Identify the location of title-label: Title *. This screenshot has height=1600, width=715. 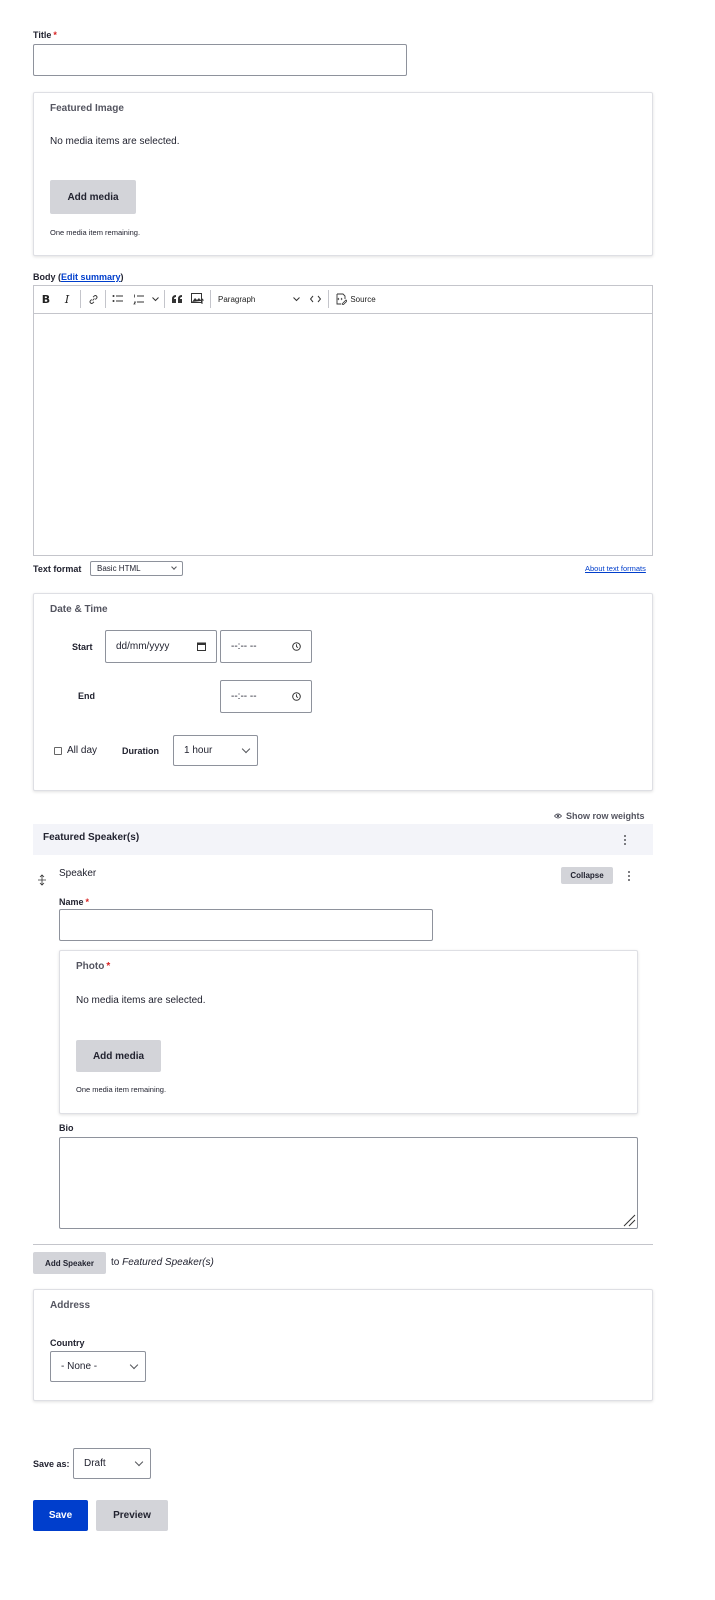
(45, 35).